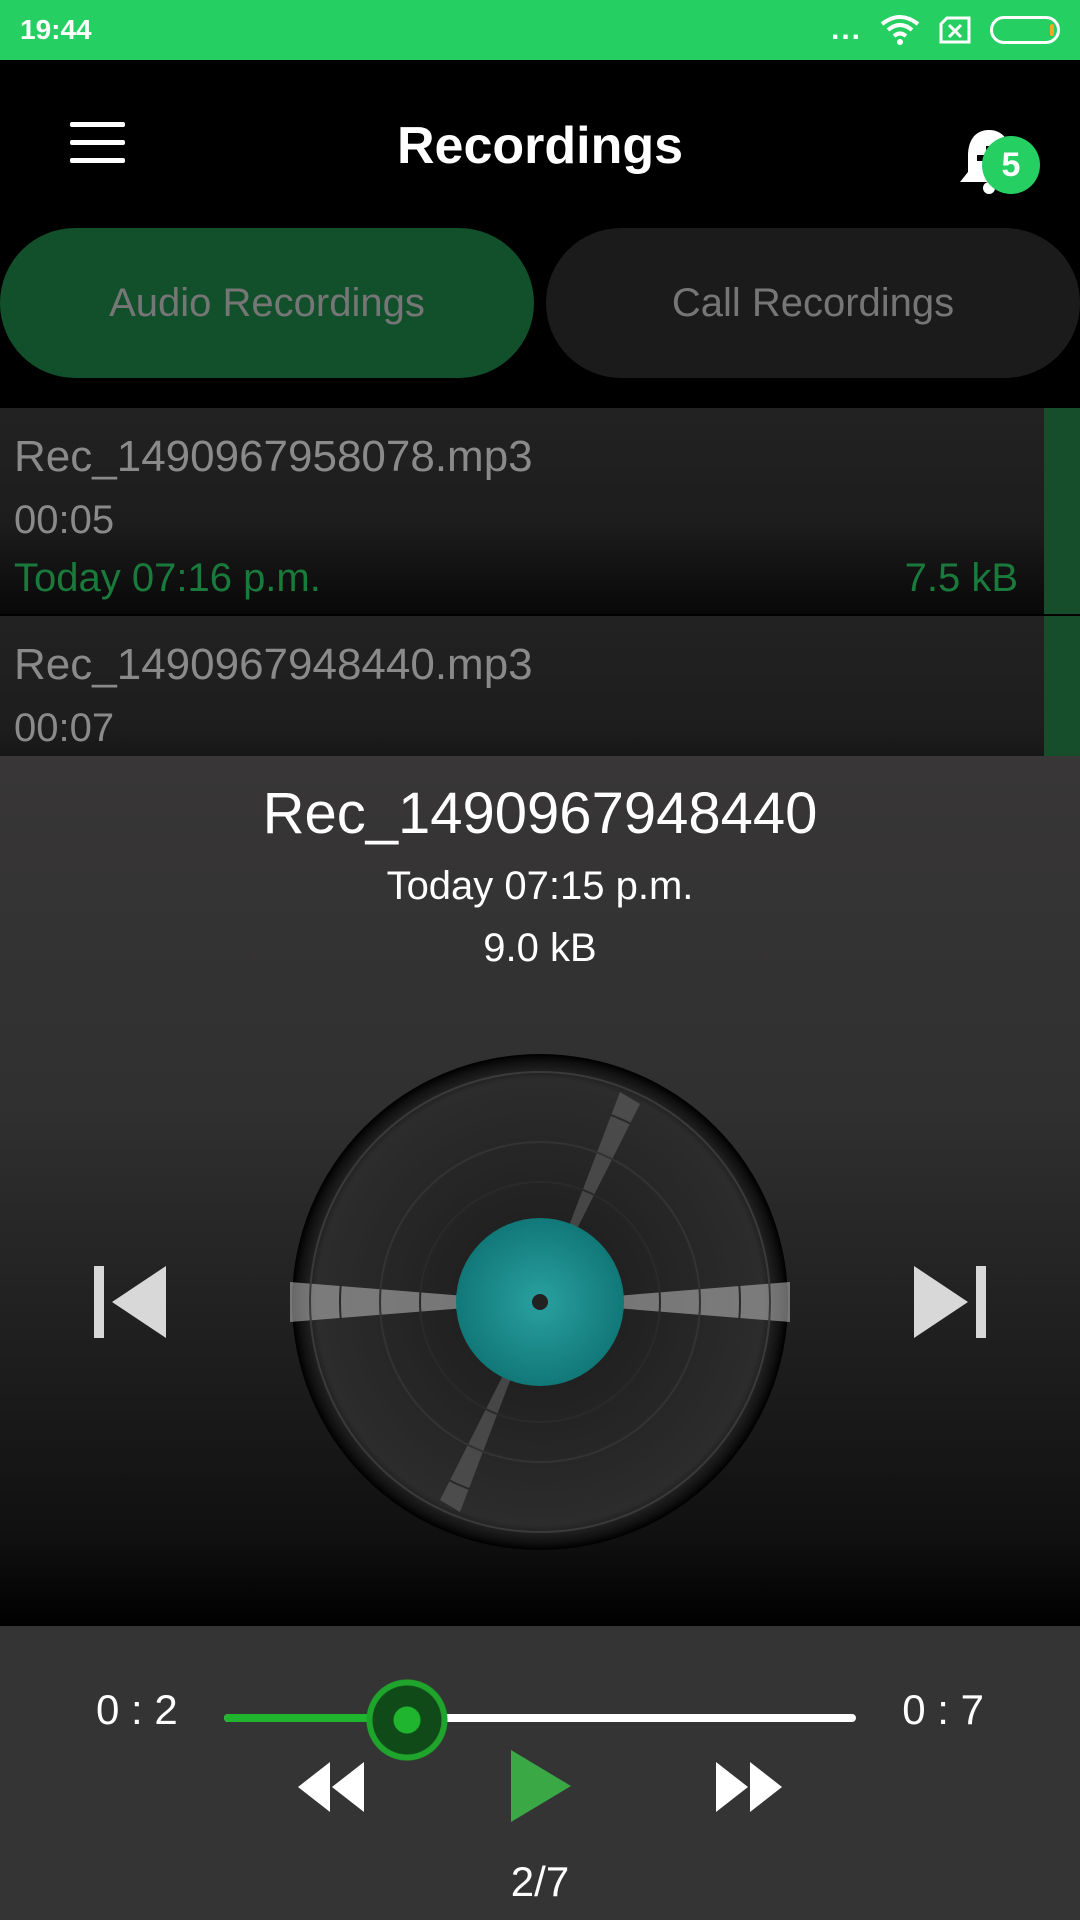 The image size is (1080, 1920). I want to click on battery-icon, so click(1025, 30).